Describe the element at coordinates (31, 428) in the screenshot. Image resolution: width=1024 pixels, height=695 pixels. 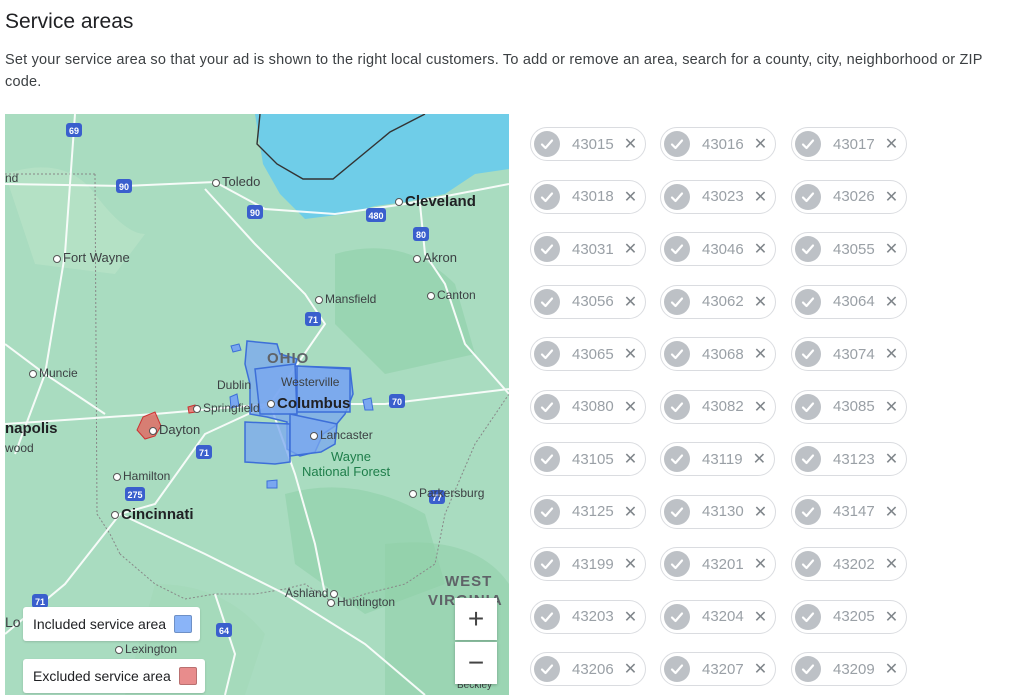
I see `map-label-indianapolis: napolis` at that location.